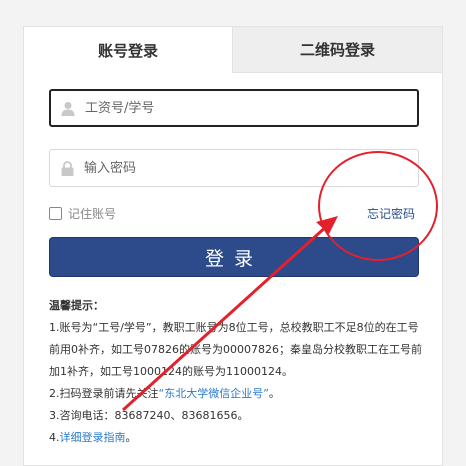 The height and width of the screenshot is (466, 466). I want to click on tips-line-3: 3.咨询电话：83687240、83681656。, so click(149, 415).